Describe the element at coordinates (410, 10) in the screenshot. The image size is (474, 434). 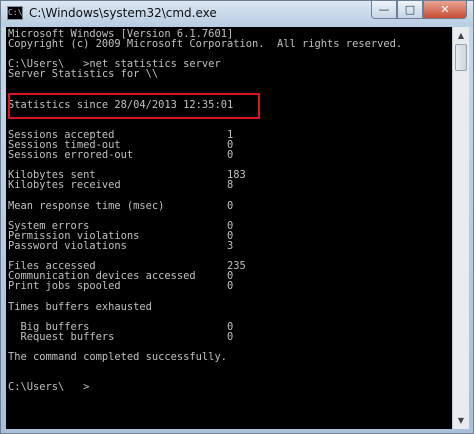
I see `maximize-button: □` at that location.